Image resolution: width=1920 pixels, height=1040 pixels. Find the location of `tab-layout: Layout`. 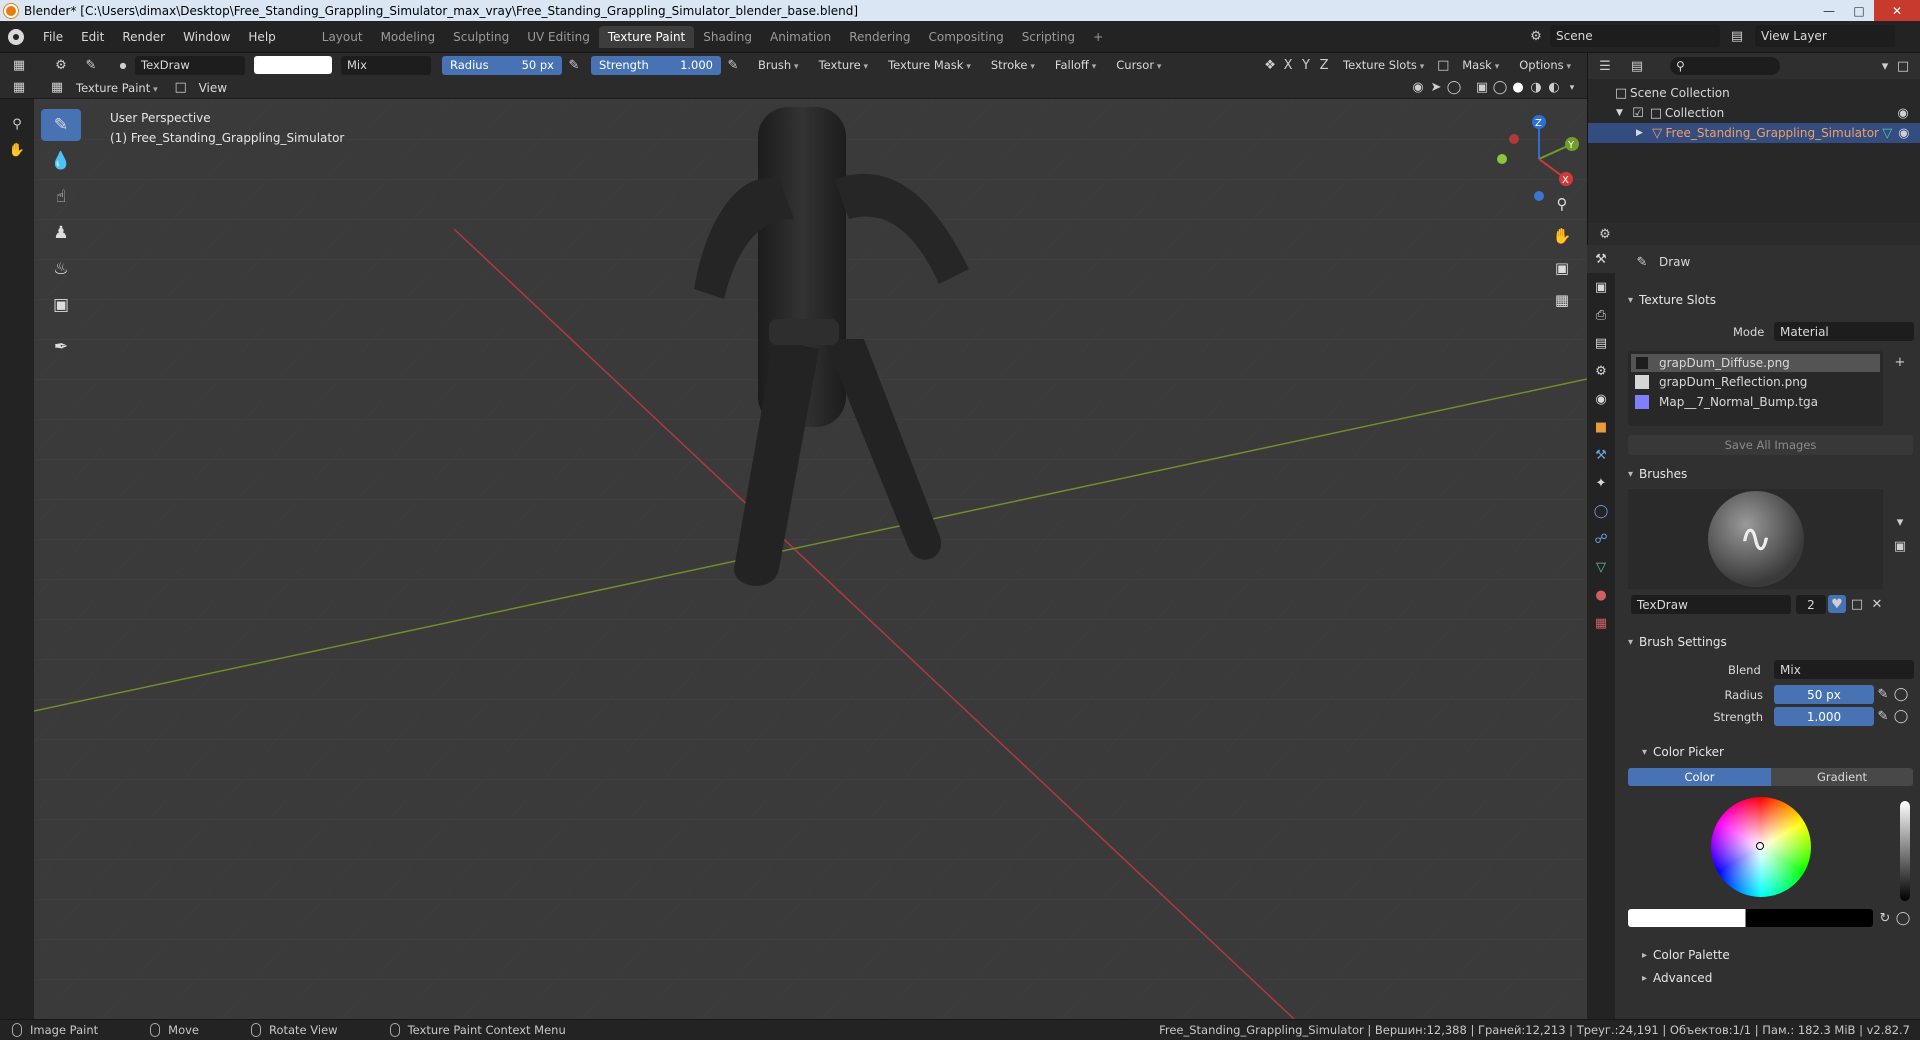

tab-layout: Layout is located at coordinates (342, 37).